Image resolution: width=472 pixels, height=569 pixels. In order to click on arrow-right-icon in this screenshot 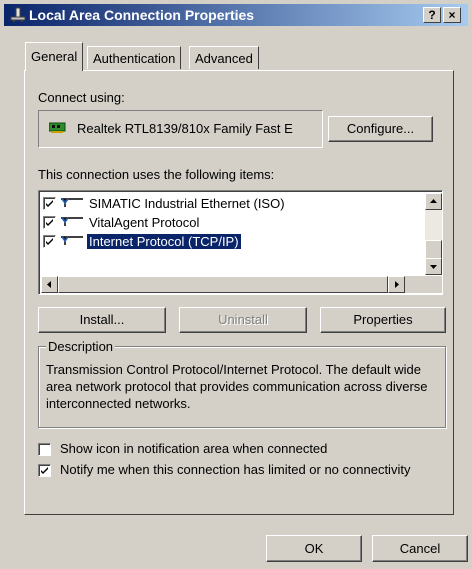, I will do `click(397, 284)`.